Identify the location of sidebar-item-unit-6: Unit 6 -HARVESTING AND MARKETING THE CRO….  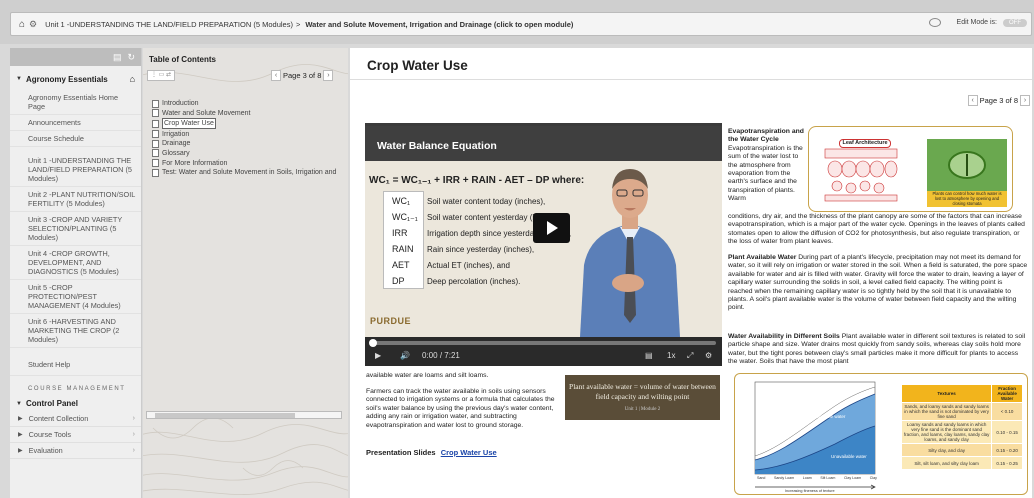
(75, 331).